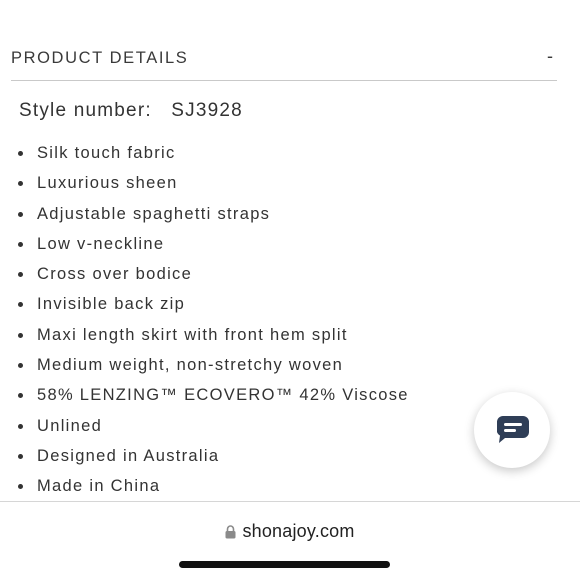 This screenshot has height=581, width=580. I want to click on collapse-toggle: -, so click(550, 56).